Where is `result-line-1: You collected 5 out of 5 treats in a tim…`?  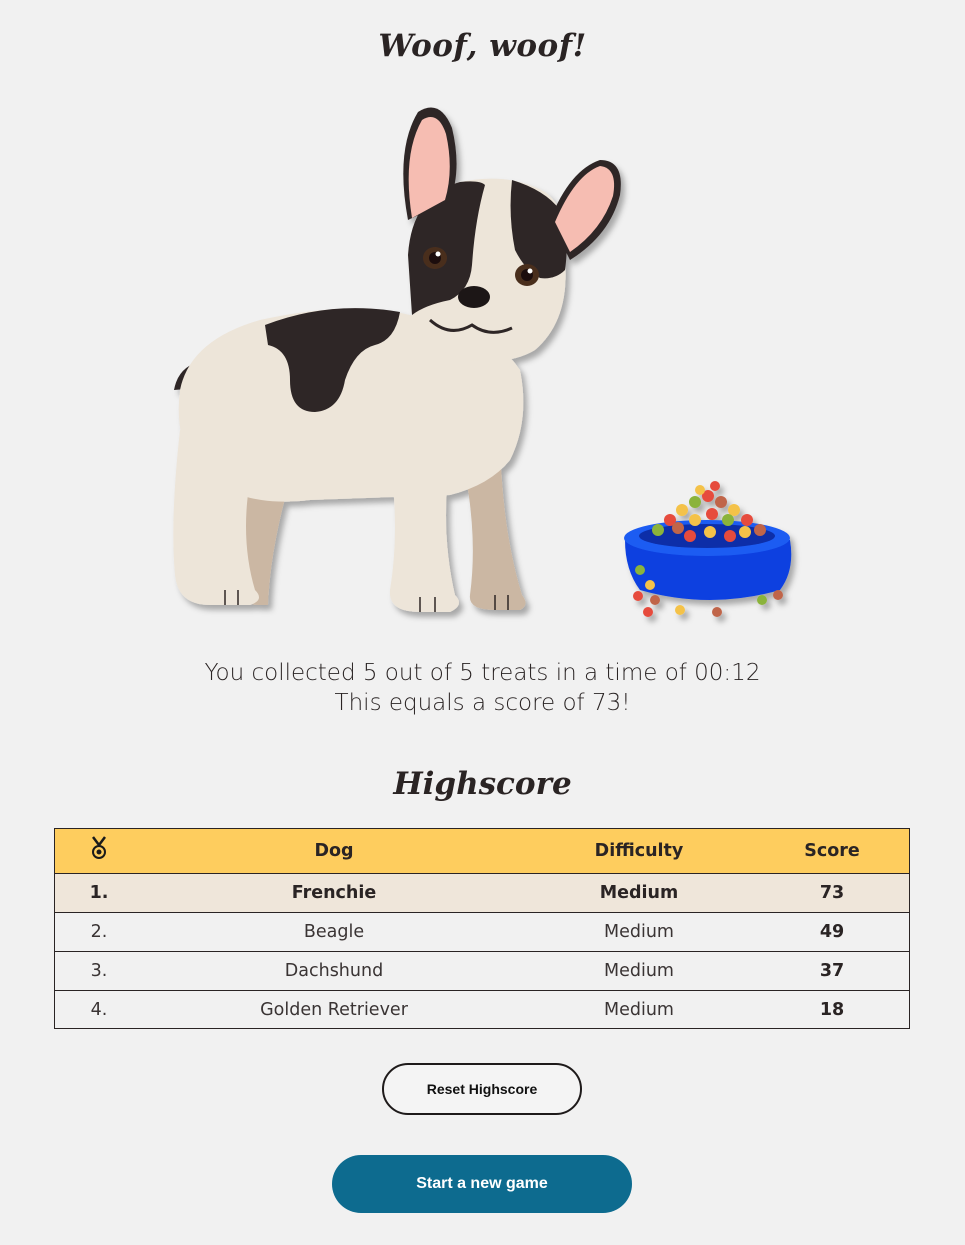 result-line-1: You collected 5 out of 5 treats in a tim… is located at coordinates (482, 673).